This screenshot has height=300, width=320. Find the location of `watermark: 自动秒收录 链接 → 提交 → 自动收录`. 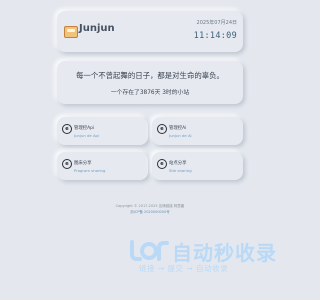

watermark: 自动秒收录 链接 → 提交 → 自动收录 is located at coordinates (208, 256).